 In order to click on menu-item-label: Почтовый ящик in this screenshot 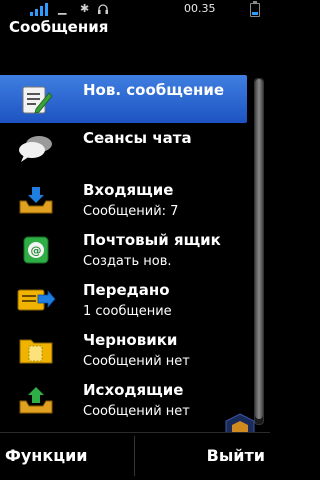, I will do `click(152, 240)`.